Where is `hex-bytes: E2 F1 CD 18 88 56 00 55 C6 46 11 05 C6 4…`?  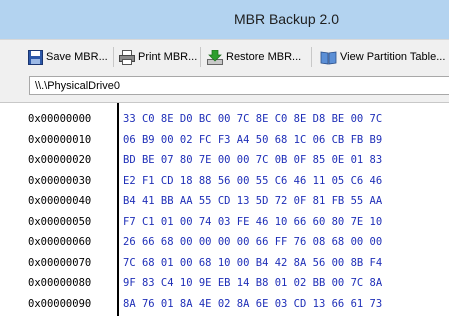
hex-bytes: E2 F1 CD 18 88 56 00 55 C6 46 11 05 C6 4… is located at coordinates (253, 180).